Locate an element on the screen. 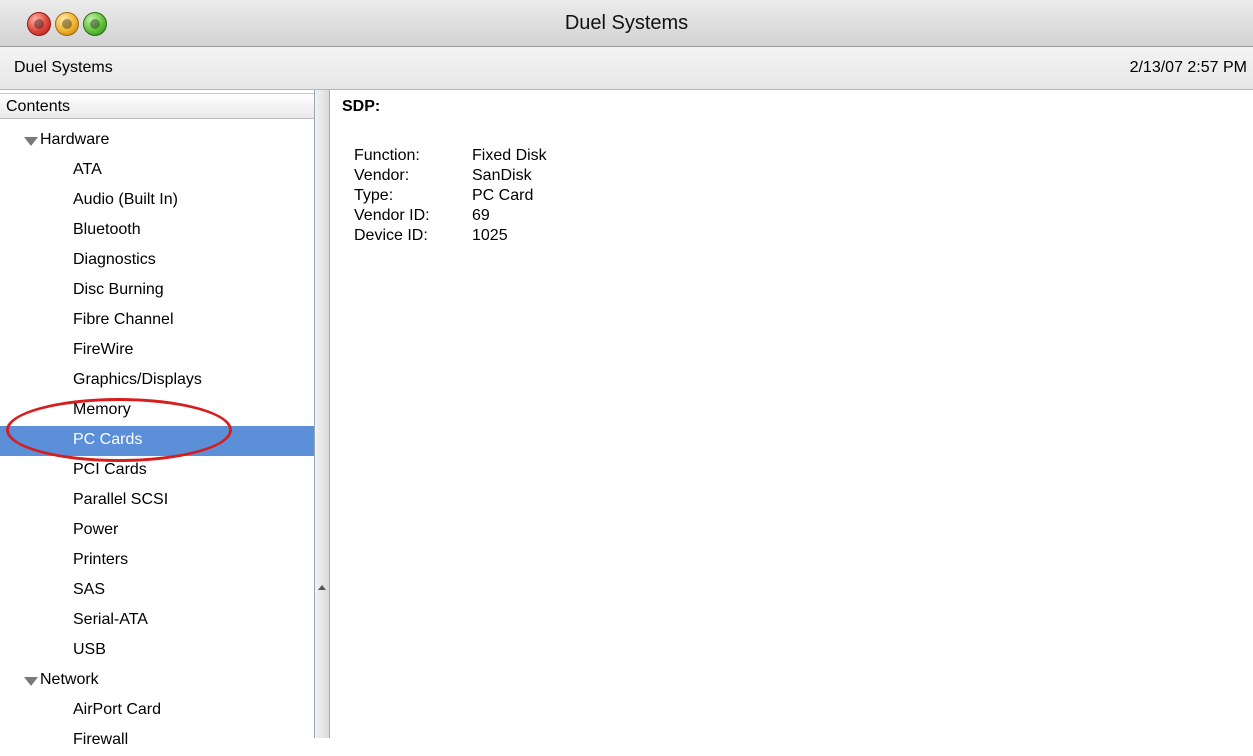 This screenshot has height=756, width=1253. tree-item-power: Power is located at coordinates (157, 531).